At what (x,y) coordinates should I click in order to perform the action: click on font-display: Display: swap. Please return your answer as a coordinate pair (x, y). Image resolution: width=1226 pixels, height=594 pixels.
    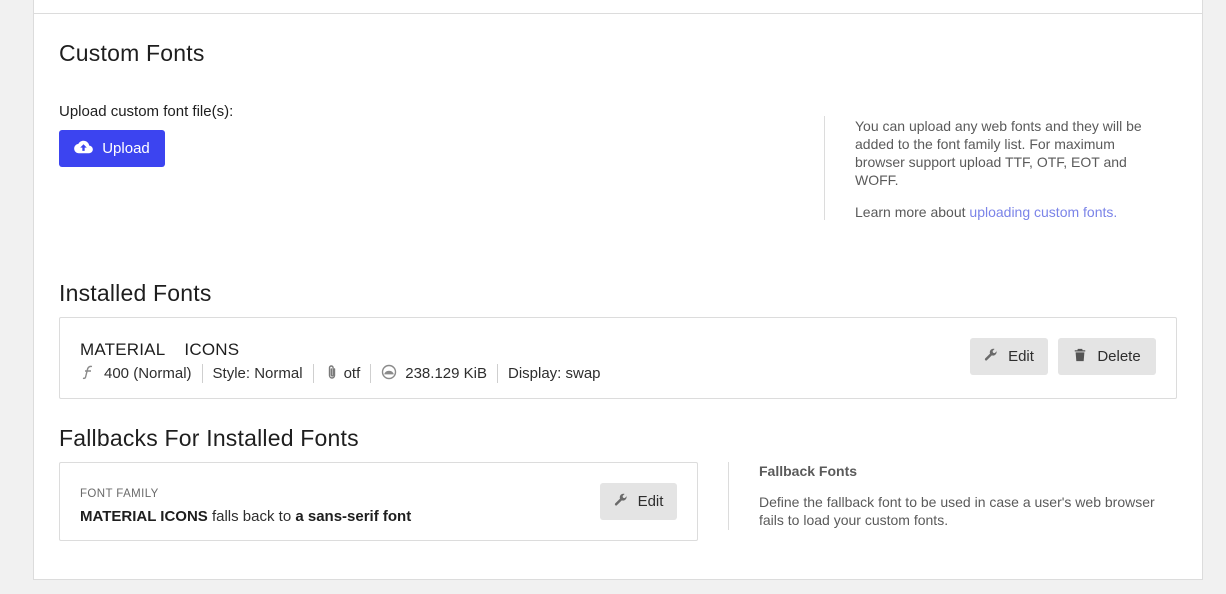
    Looking at the image, I should click on (553, 373).